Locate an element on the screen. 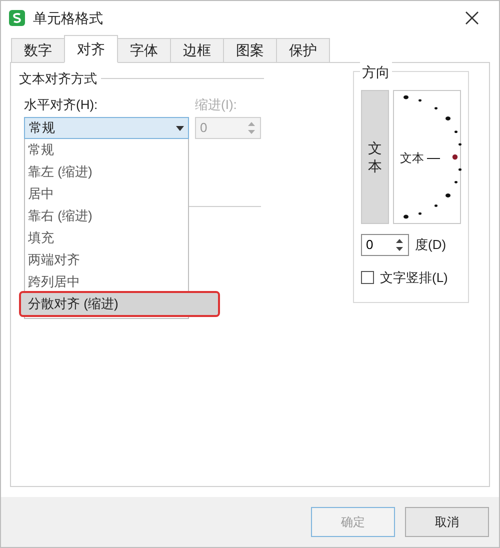 The height and width of the screenshot is (548, 500). tab: 边框 is located at coordinates (197, 50).